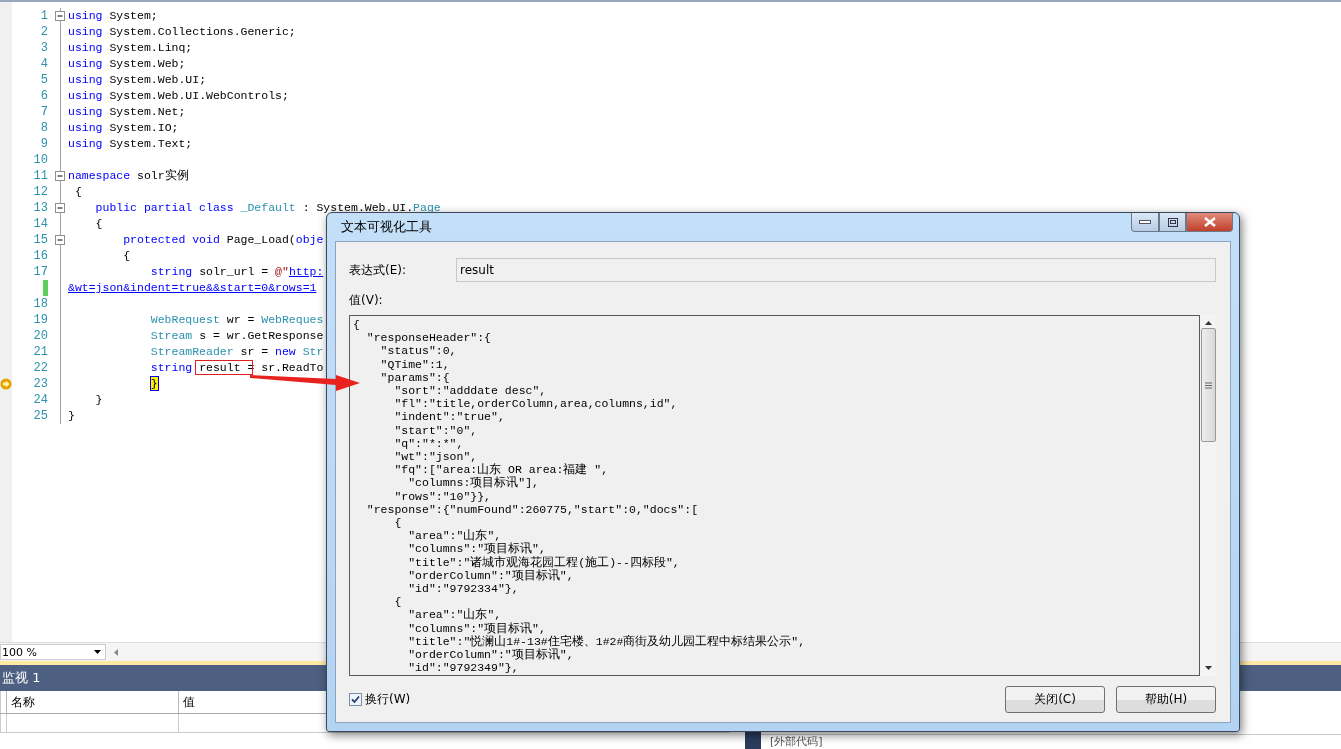 This screenshot has width=1341, height=749. Describe the element at coordinates (43, 144) in the screenshot. I see `line-number: 9` at that location.